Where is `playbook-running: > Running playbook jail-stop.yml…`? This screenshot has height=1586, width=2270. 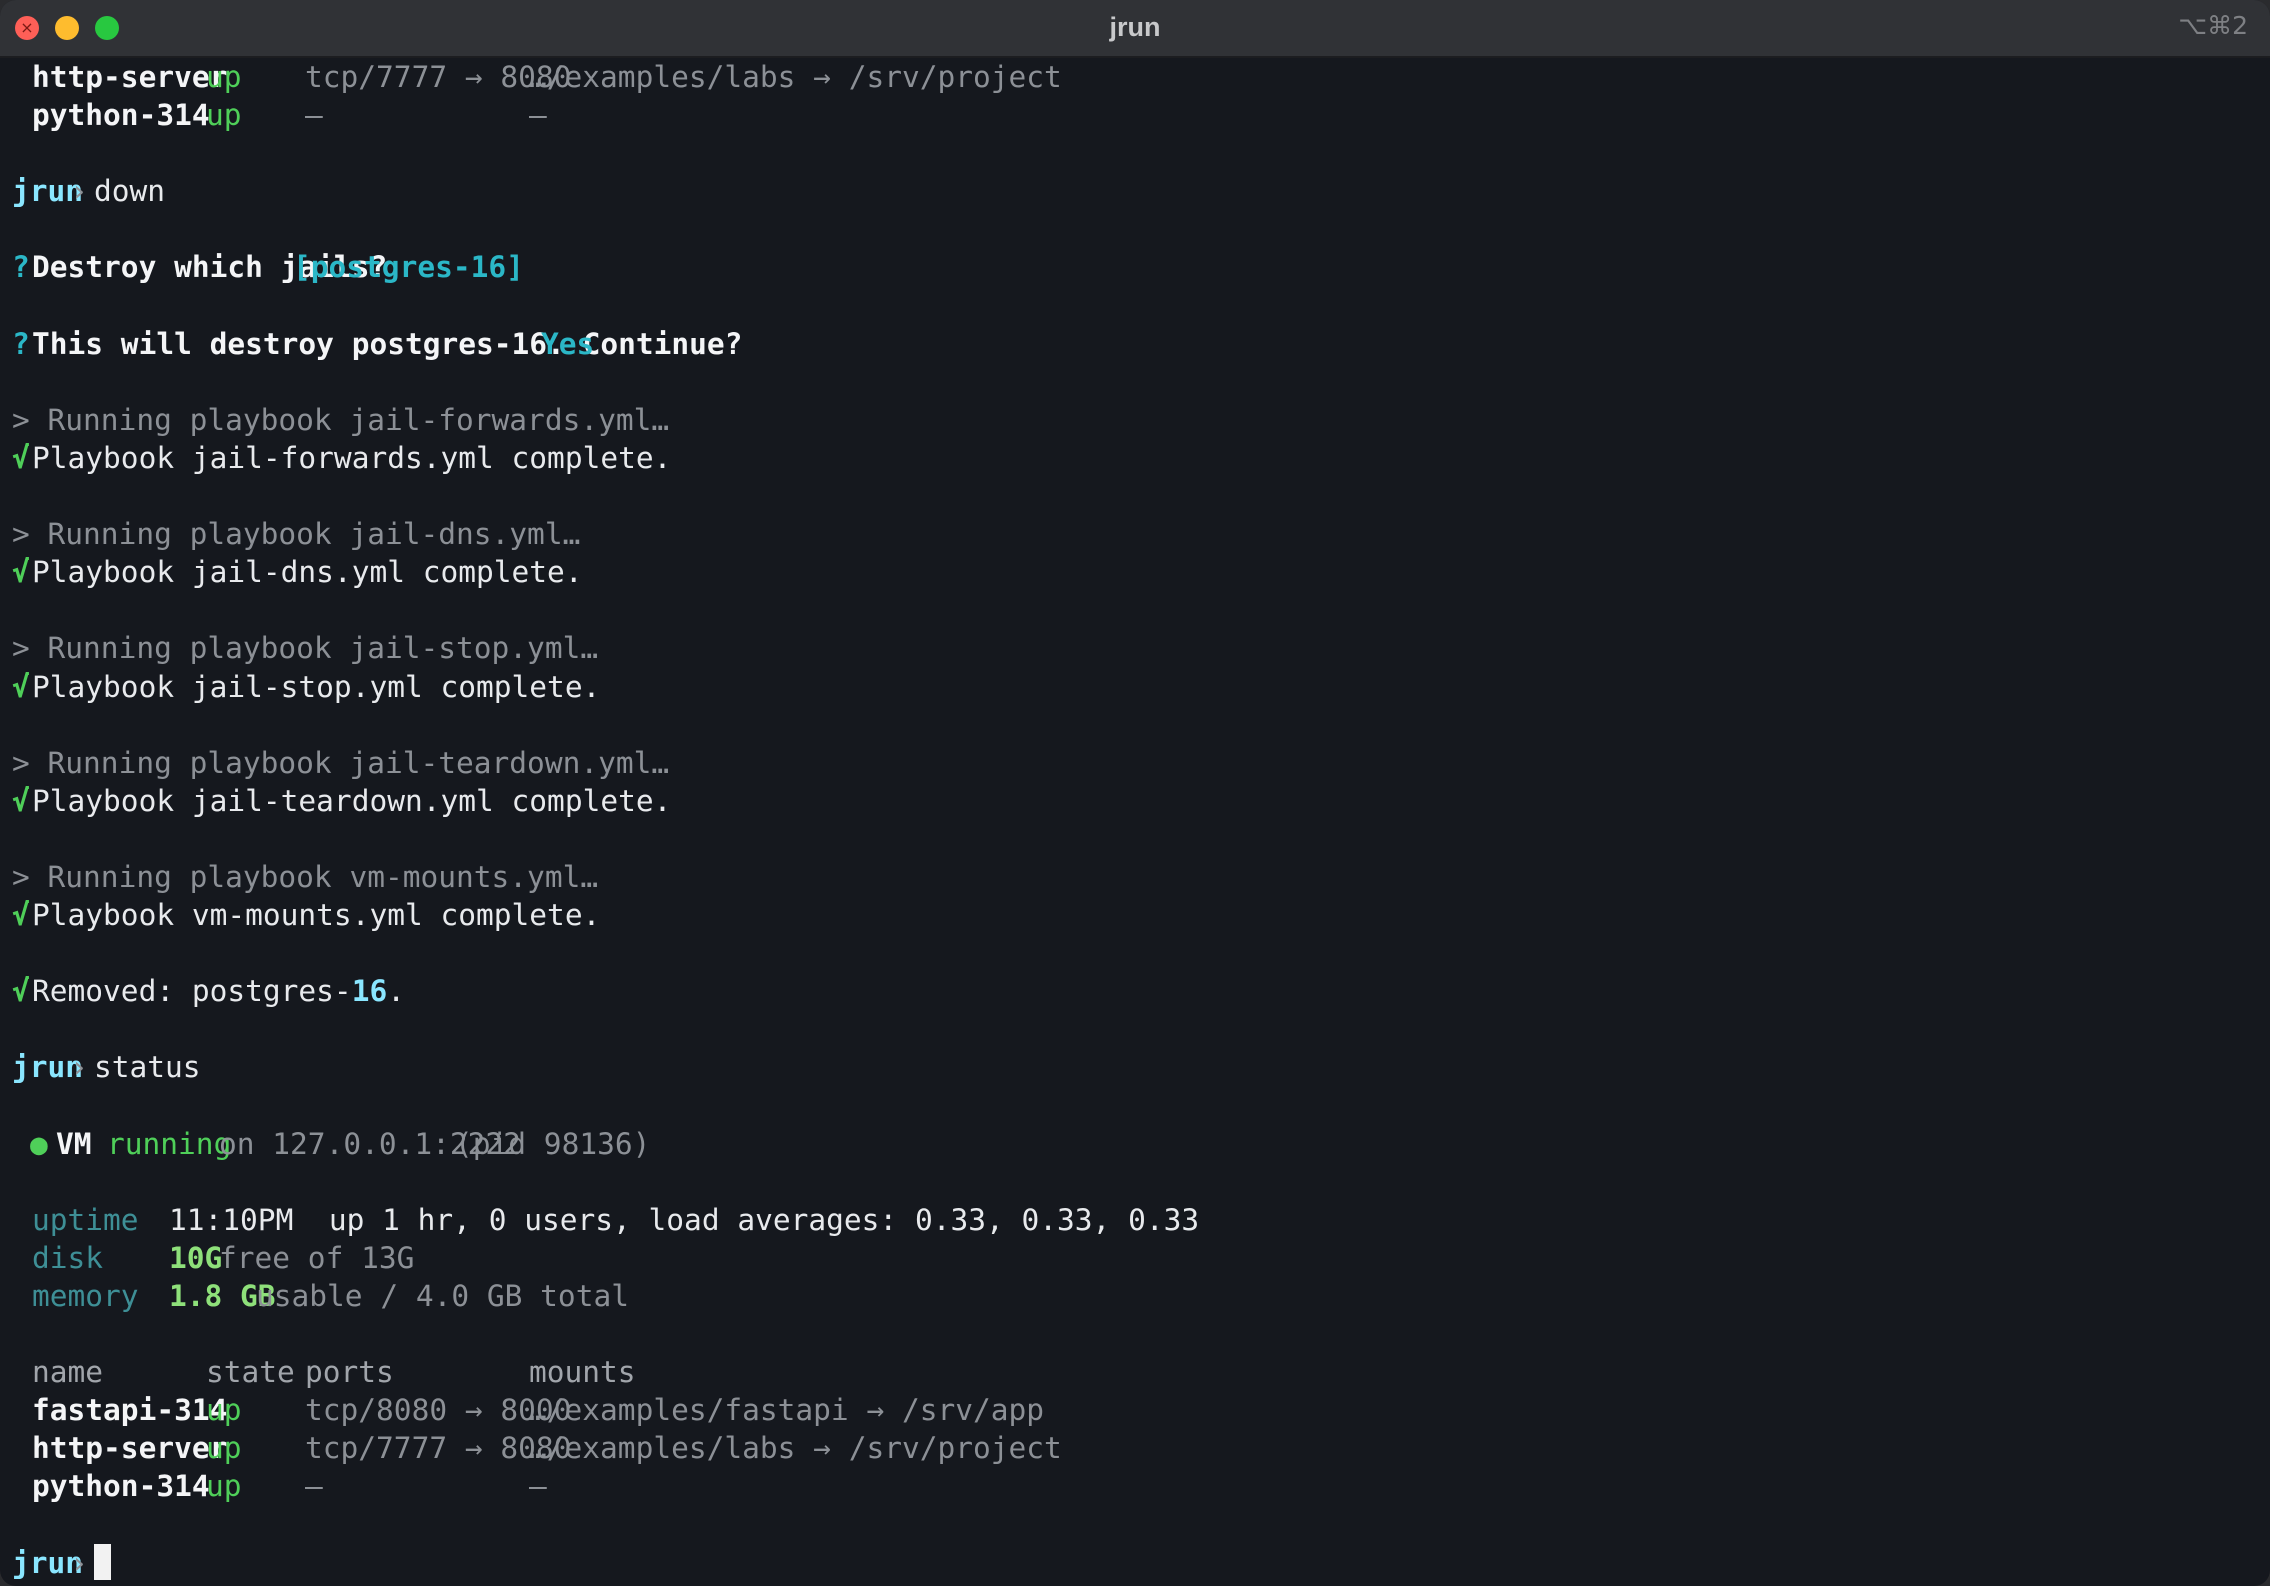
playbook-running: > Running playbook jail-stop.yml… is located at coordinates (305, 648).